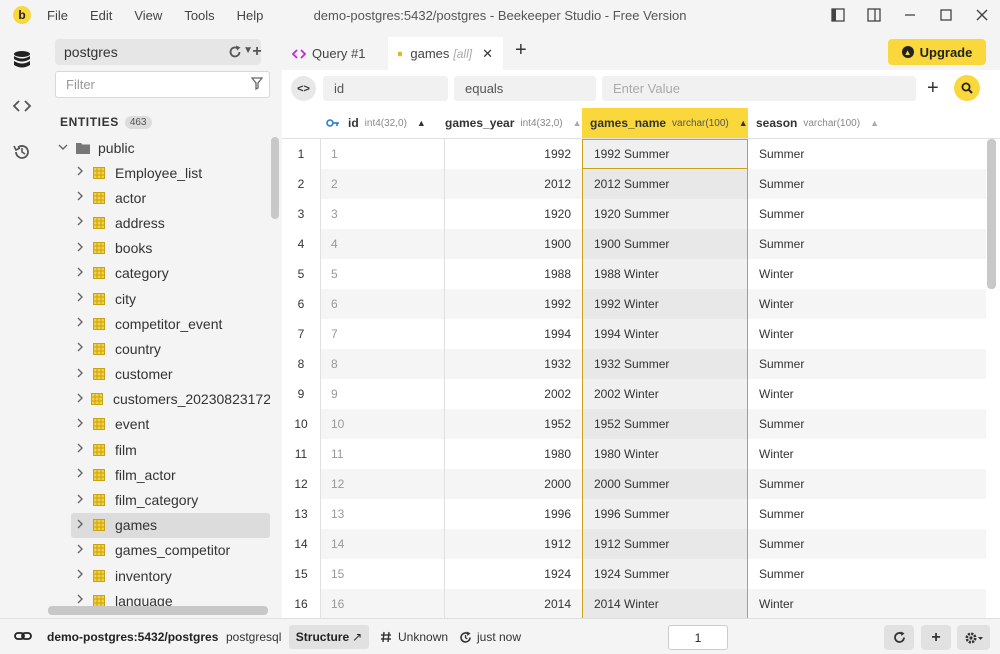  Describe the element at coordinates (665, 603) in the screenshot. I see `cell-games-name: 2014 Winter` at that location.